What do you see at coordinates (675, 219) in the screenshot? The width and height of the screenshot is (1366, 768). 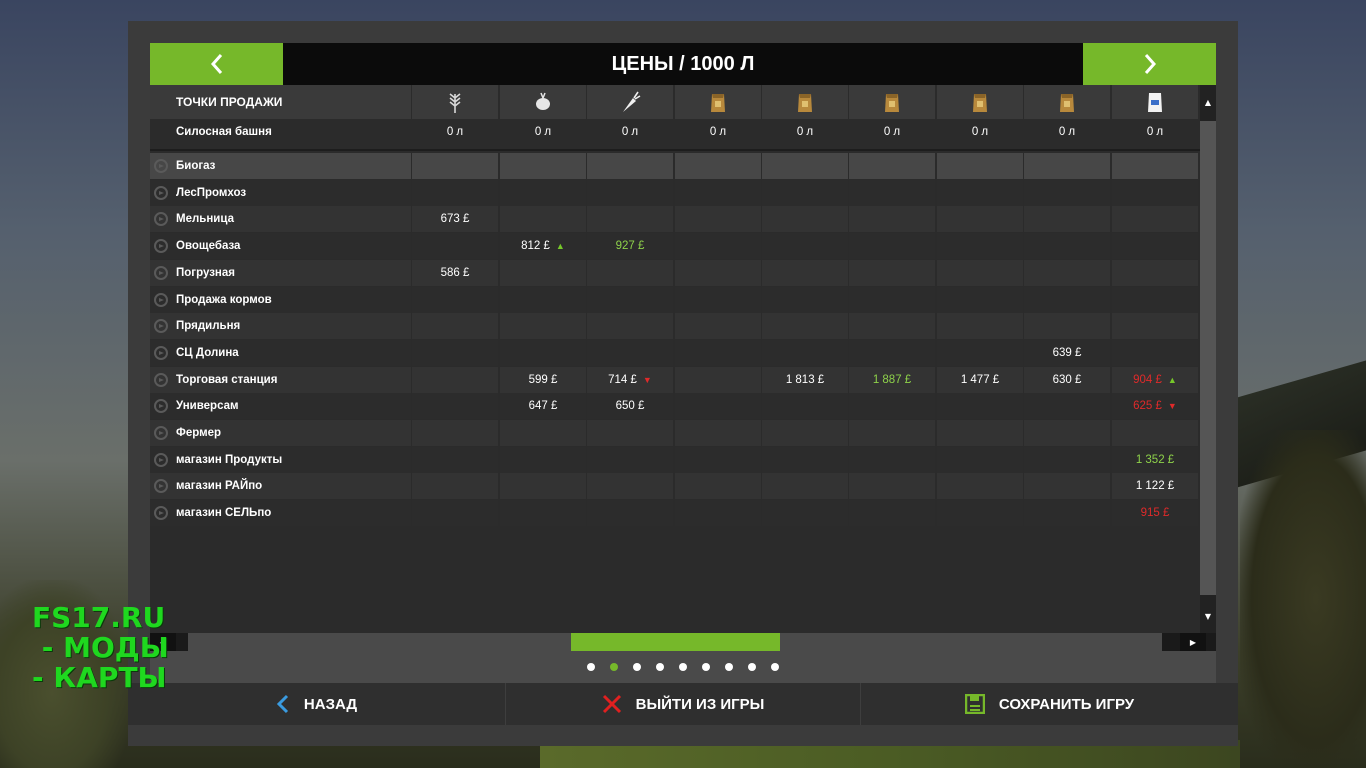 I see `sell-point-row: Мельница 673 £` at bounding box center [675, 219].